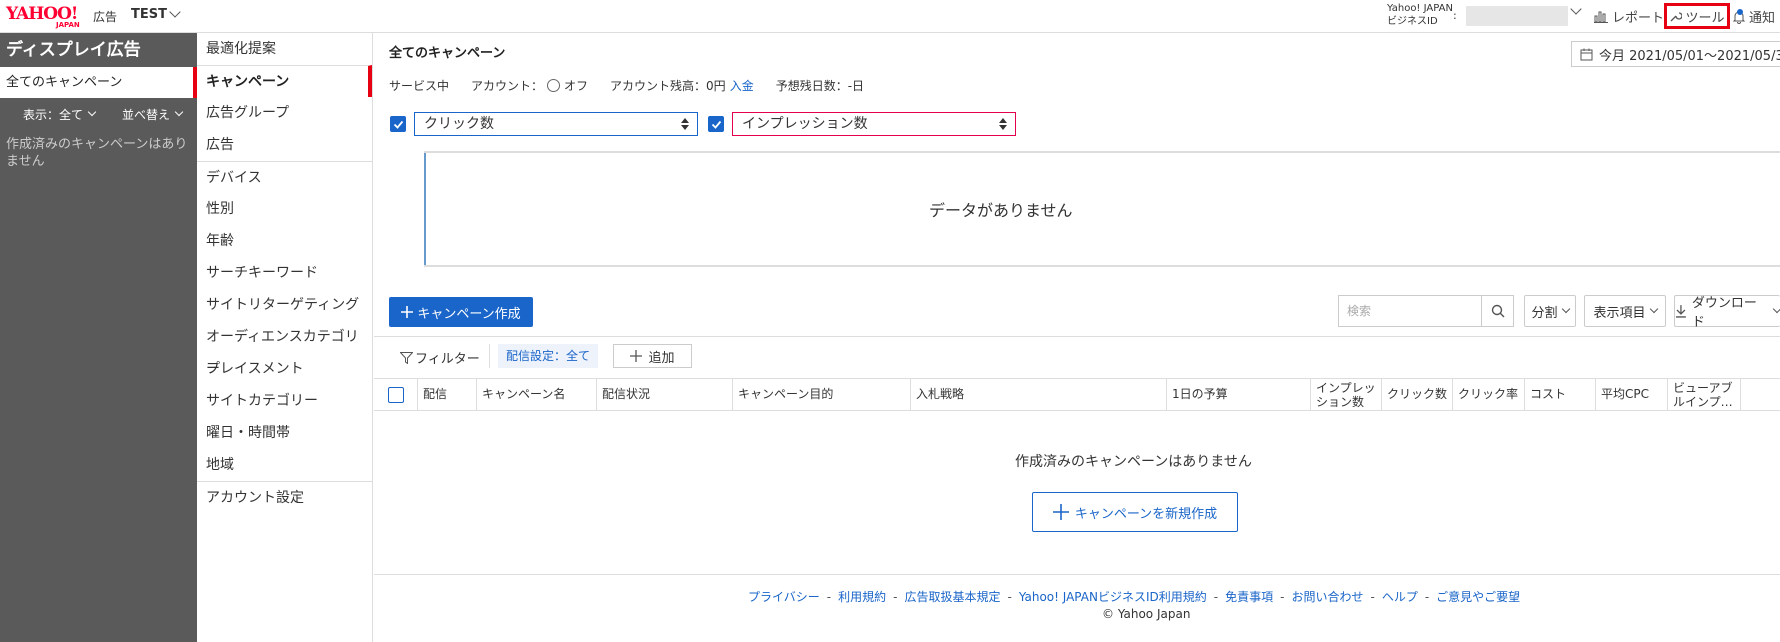 The height and width of the screenshot is (642, 1780). I want to click on columns-label: 表示項目, so click(1619, 313).